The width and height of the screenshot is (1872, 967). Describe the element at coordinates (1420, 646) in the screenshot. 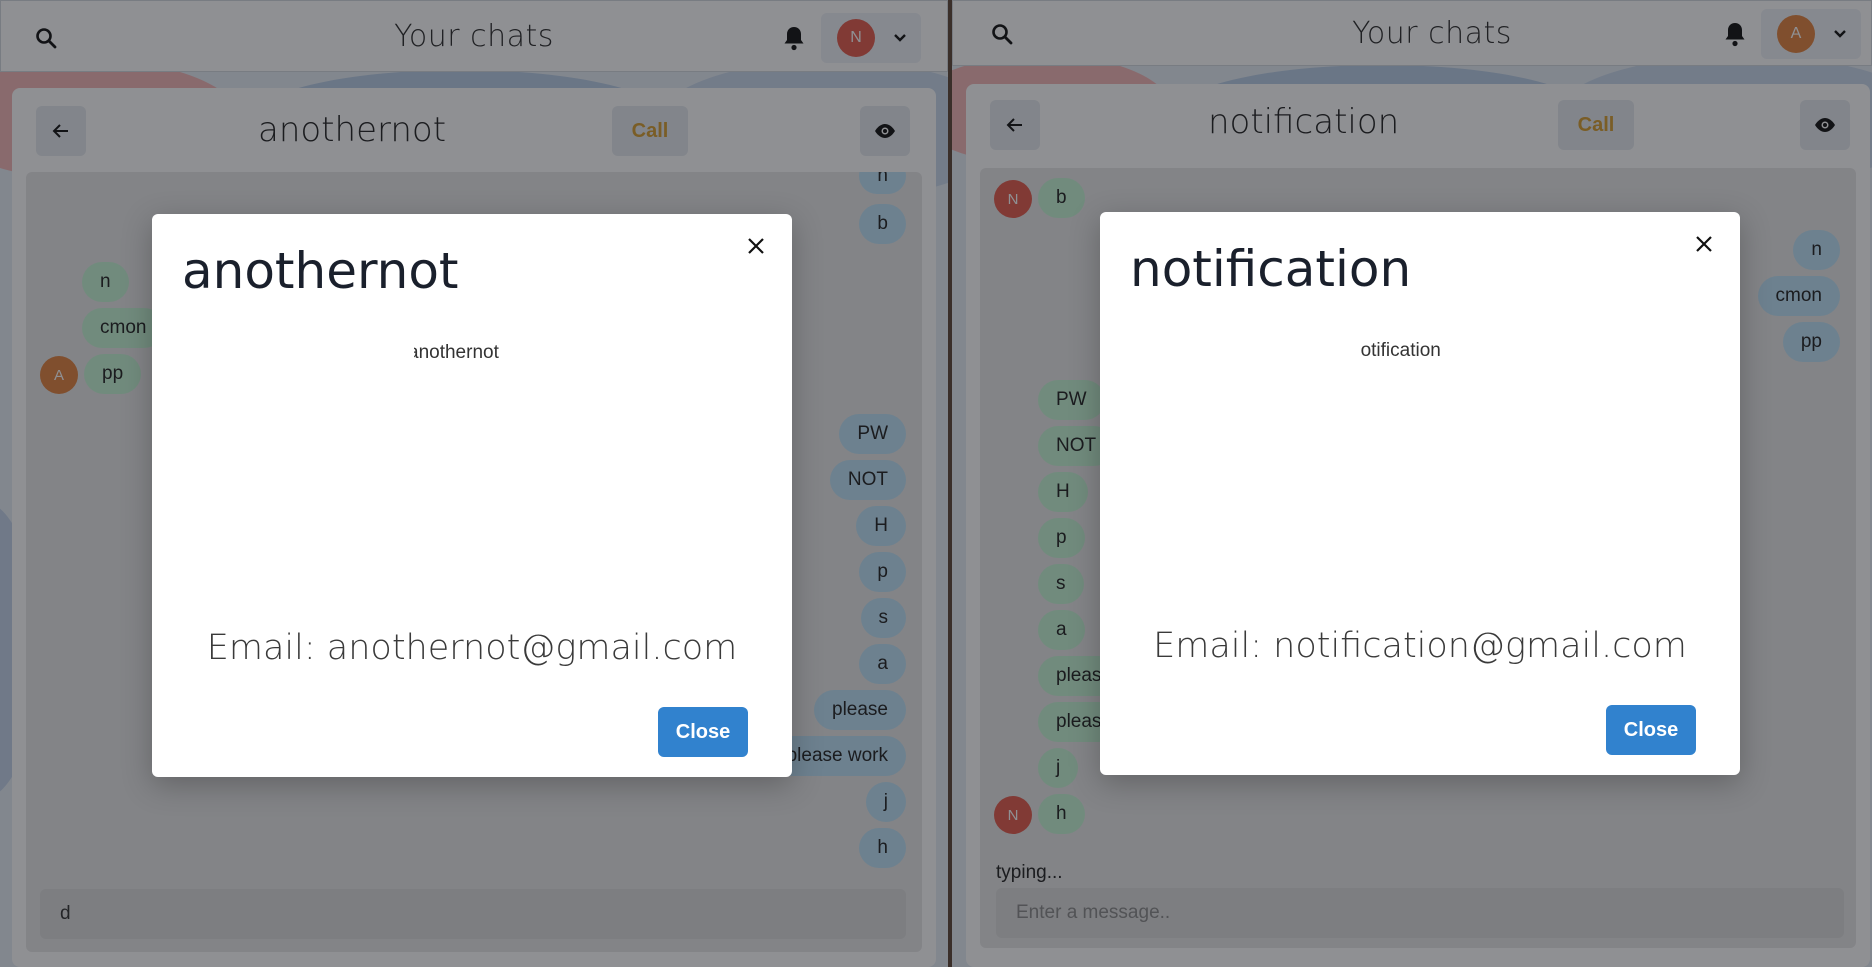

I see `modal-email: Email: notification@gmail.com` at that location.